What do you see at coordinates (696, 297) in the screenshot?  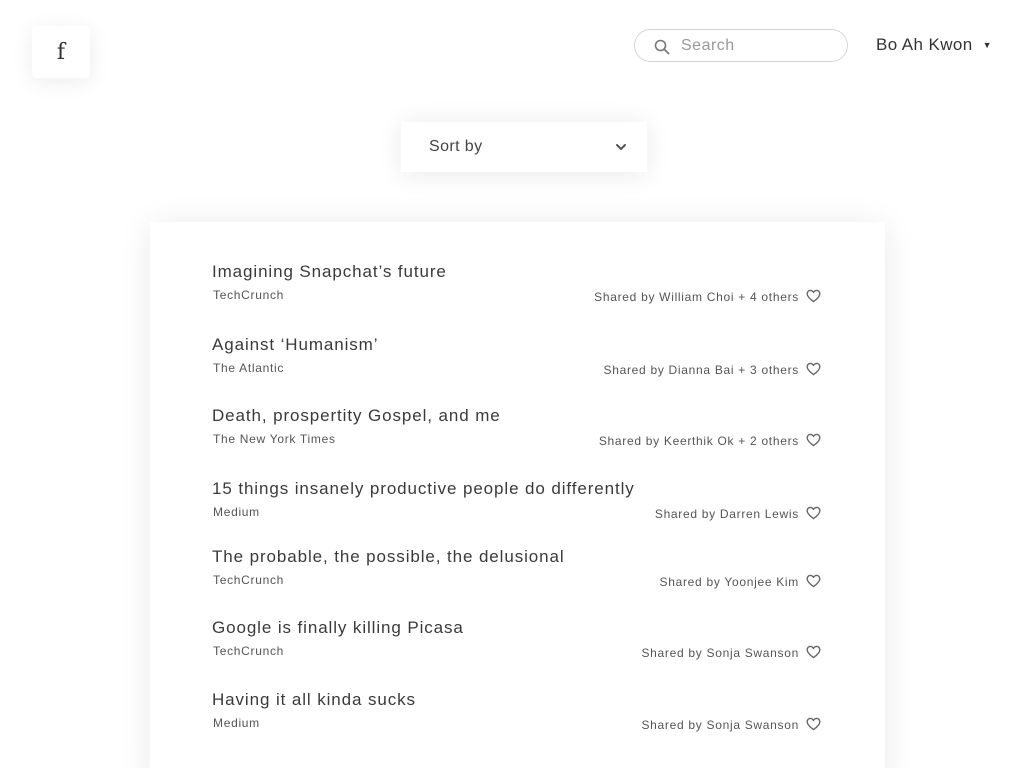 I see `shared-by: Shared by William Choi + 4 others` at bounding box center [696, 297].